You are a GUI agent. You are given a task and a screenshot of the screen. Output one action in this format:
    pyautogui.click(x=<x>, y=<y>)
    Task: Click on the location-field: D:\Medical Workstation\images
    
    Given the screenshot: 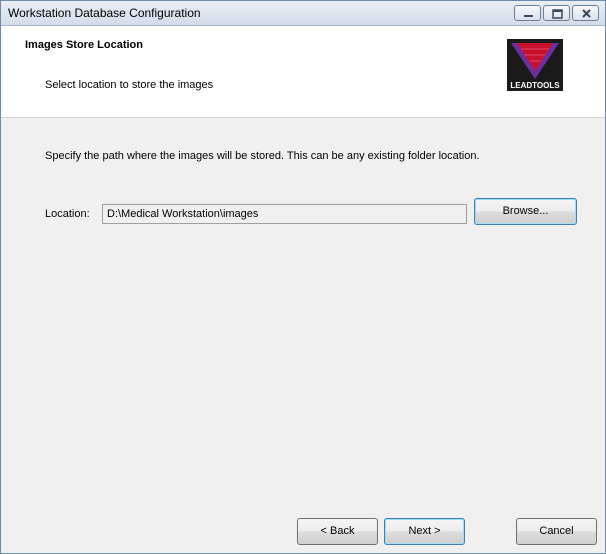 What is the action you would take?
    pyautogui.click(x=284, y=214)
    